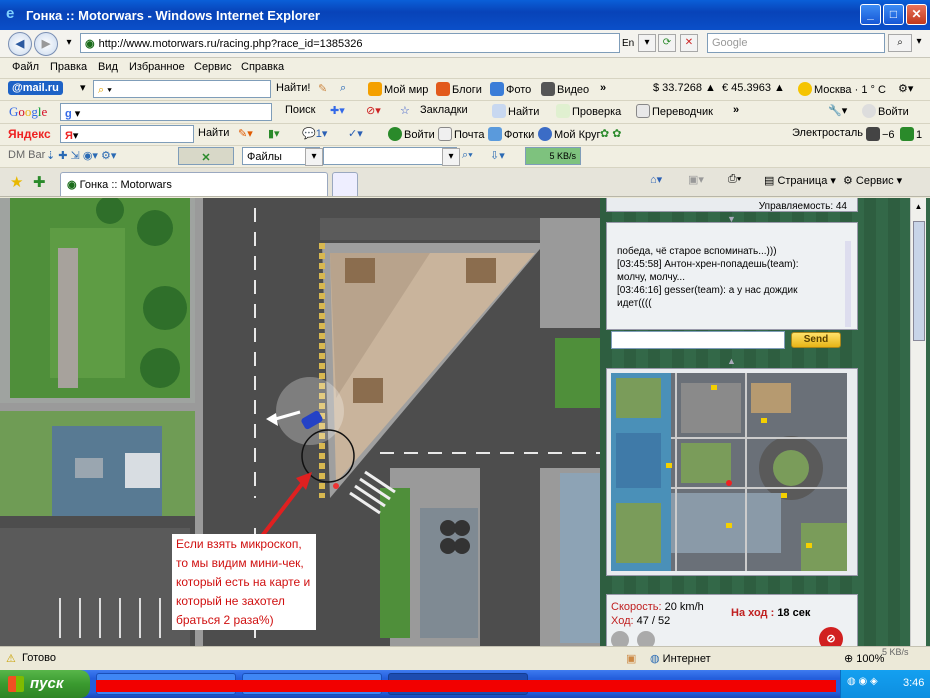  I want to click on chat-icon: 💬1▾, so click(314, 133).